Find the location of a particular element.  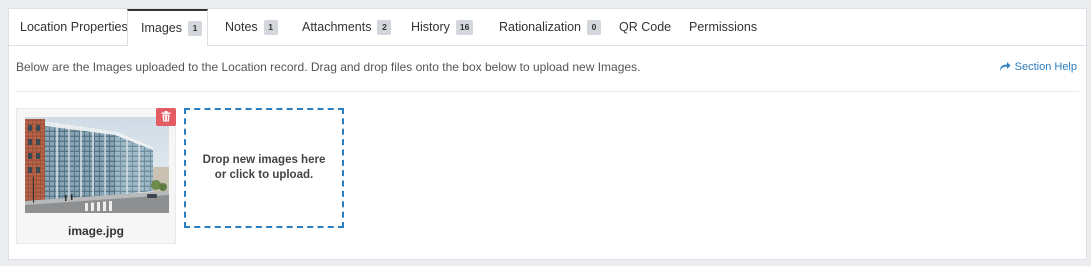

tab-attachments: Attachments 2 is located at coordinates (347, 27).